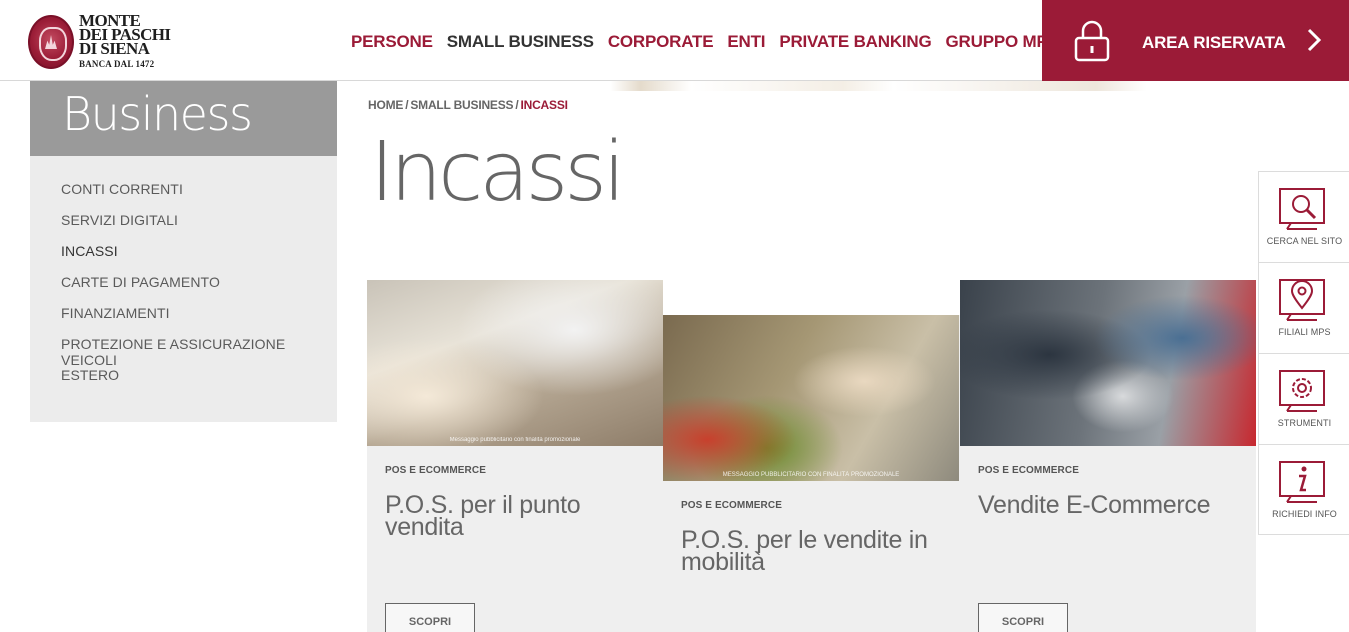 The width and height of the screenshot is (1349, 632). What do you see at coordinates (1108, 363) in the screenshot?
I see `card-image-bike-shop-laptop` at bounding box center [1108, 363].